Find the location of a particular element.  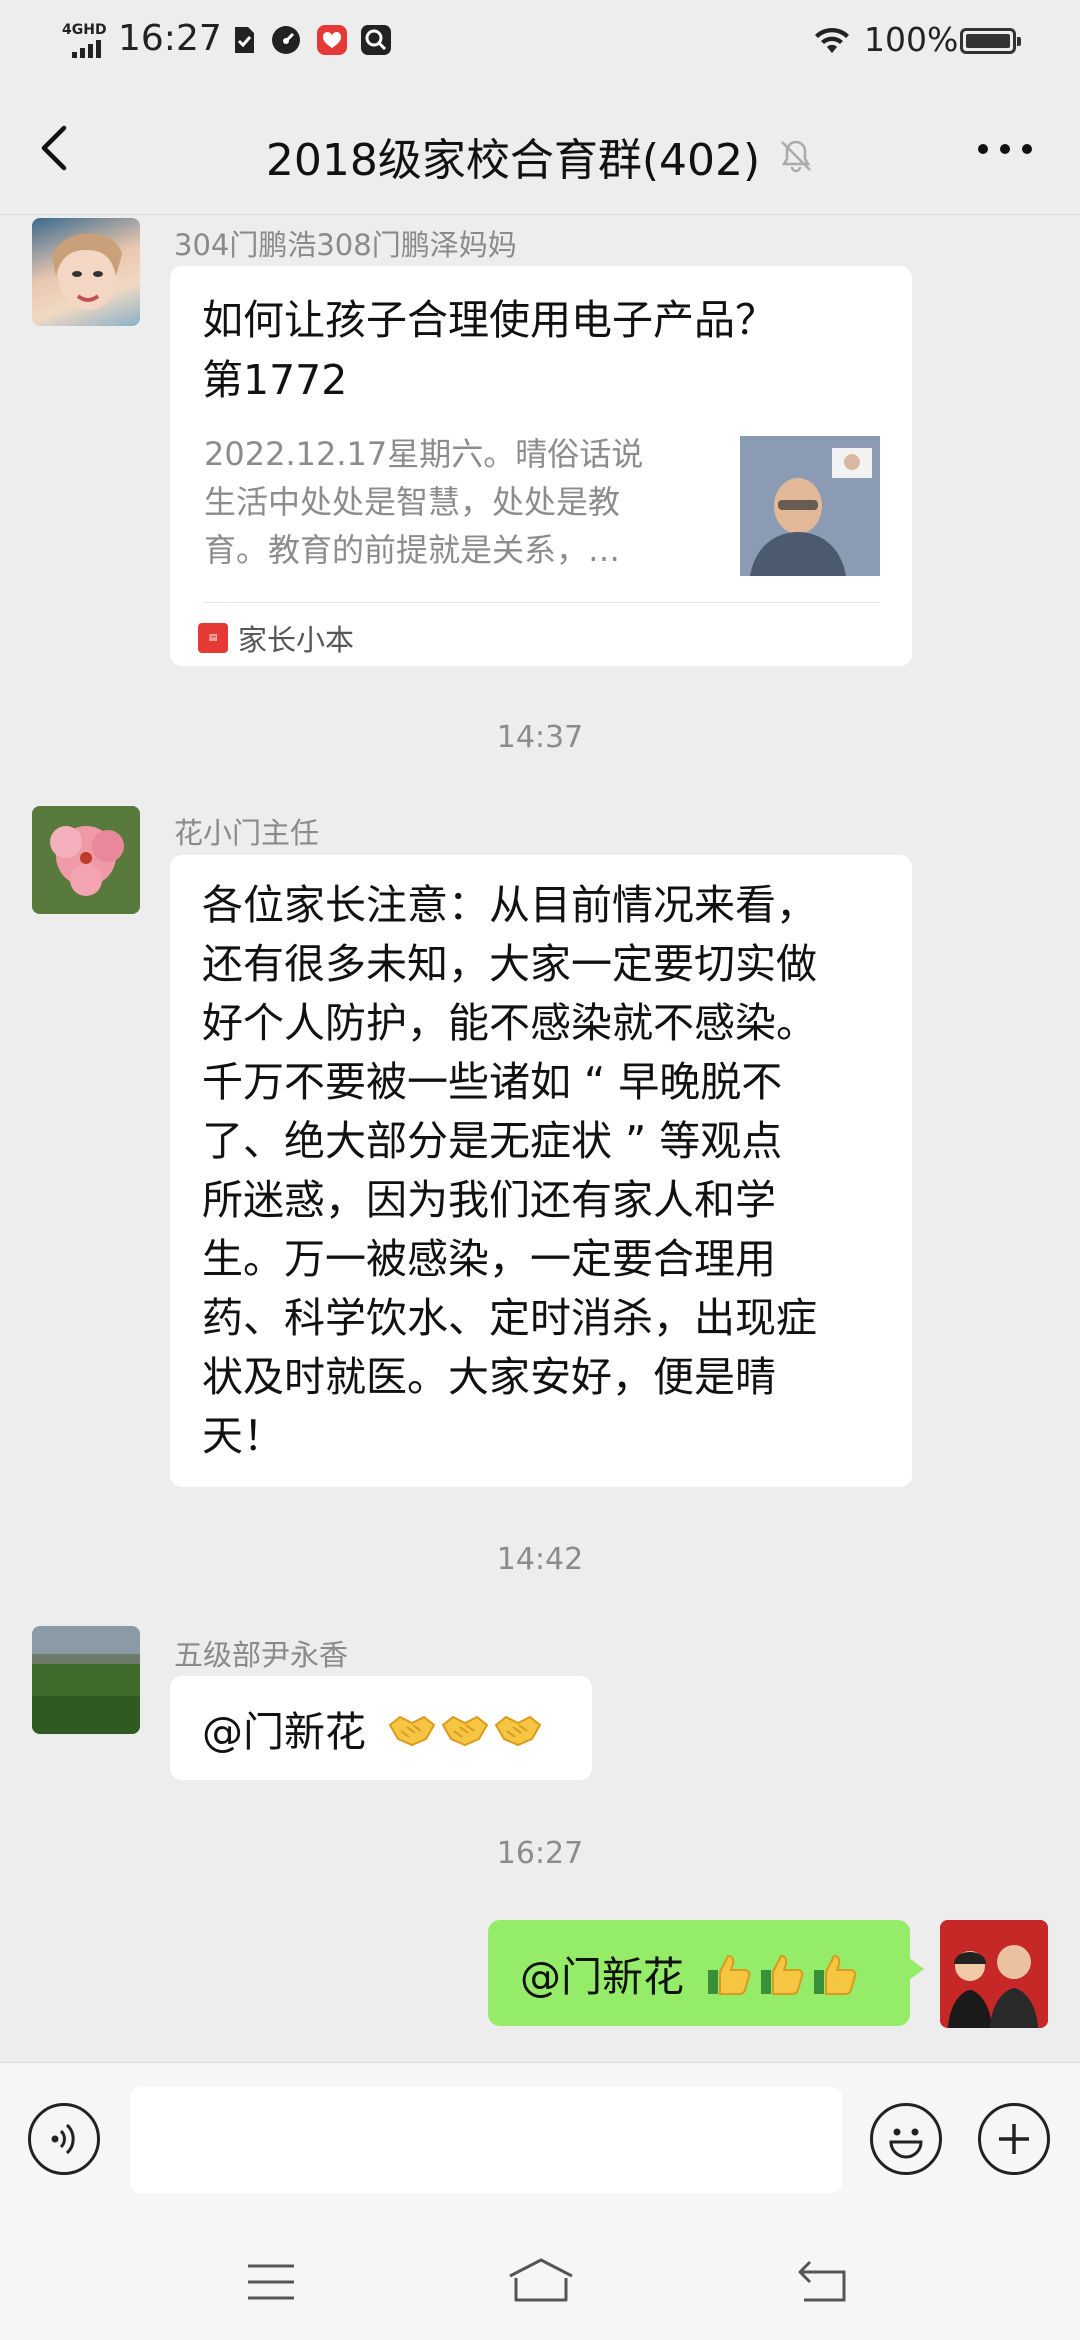

emoji-button is located at coordinates (906, 2139).